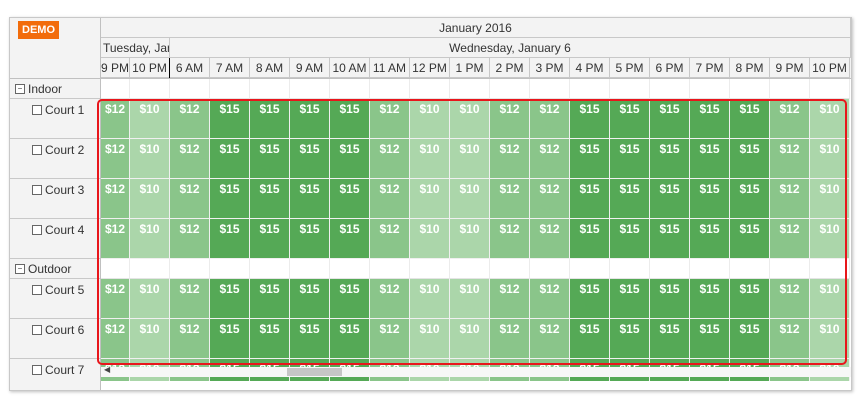 This screenshot has width=860, height=400. What do you see at coordinates (55, 89) in the screenshot?
I see `group-header-indoor: − Indoor` at bounding box center [55, 89].